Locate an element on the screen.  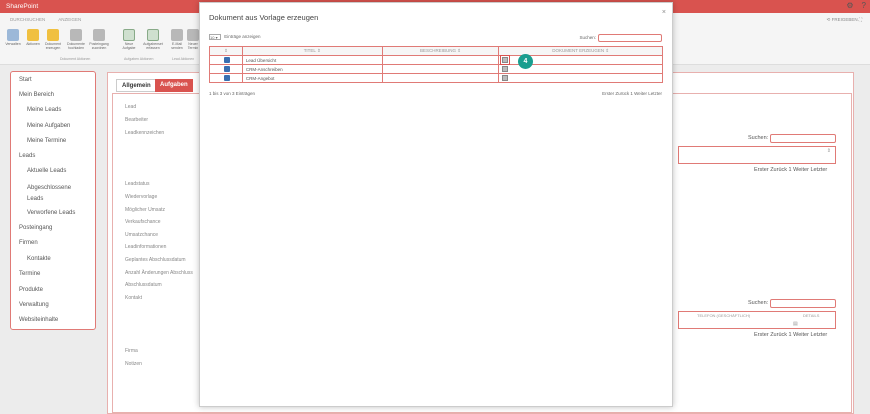
aktionen-button: Aktionen is located at coordinates (33, 38).